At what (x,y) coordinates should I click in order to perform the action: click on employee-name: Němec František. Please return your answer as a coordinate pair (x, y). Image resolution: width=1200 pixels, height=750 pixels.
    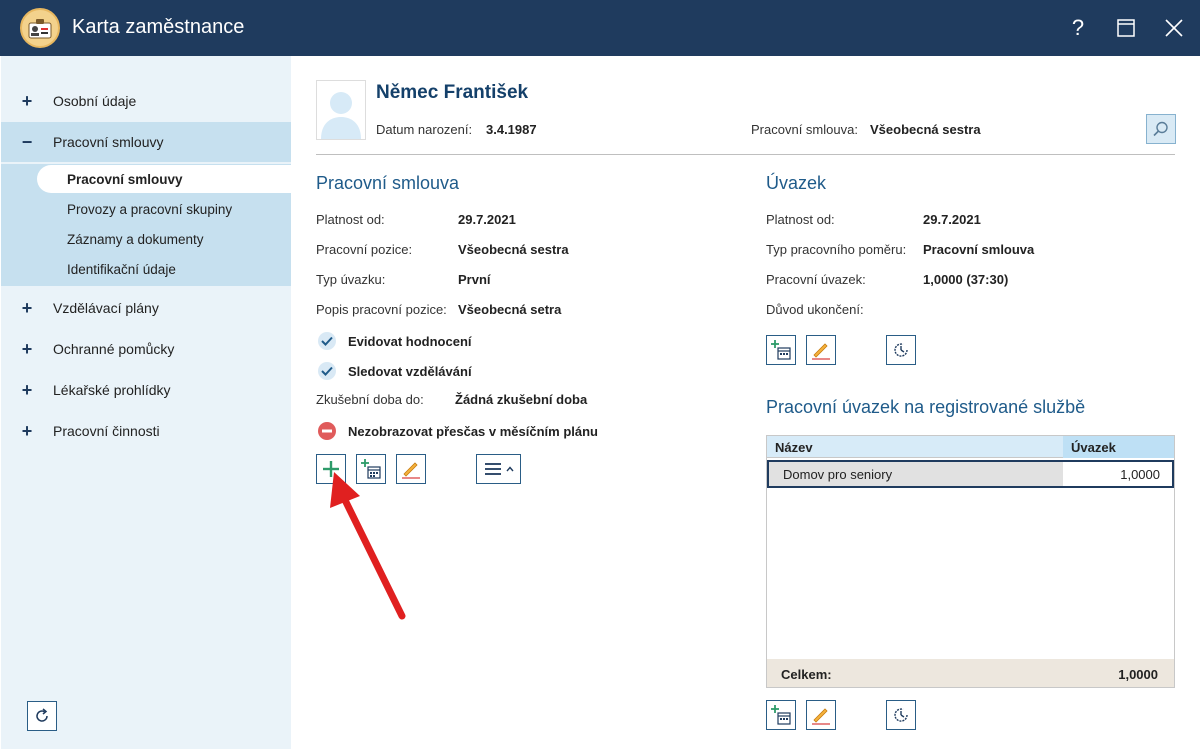
    Looking at the image, I should click on (452, 92).